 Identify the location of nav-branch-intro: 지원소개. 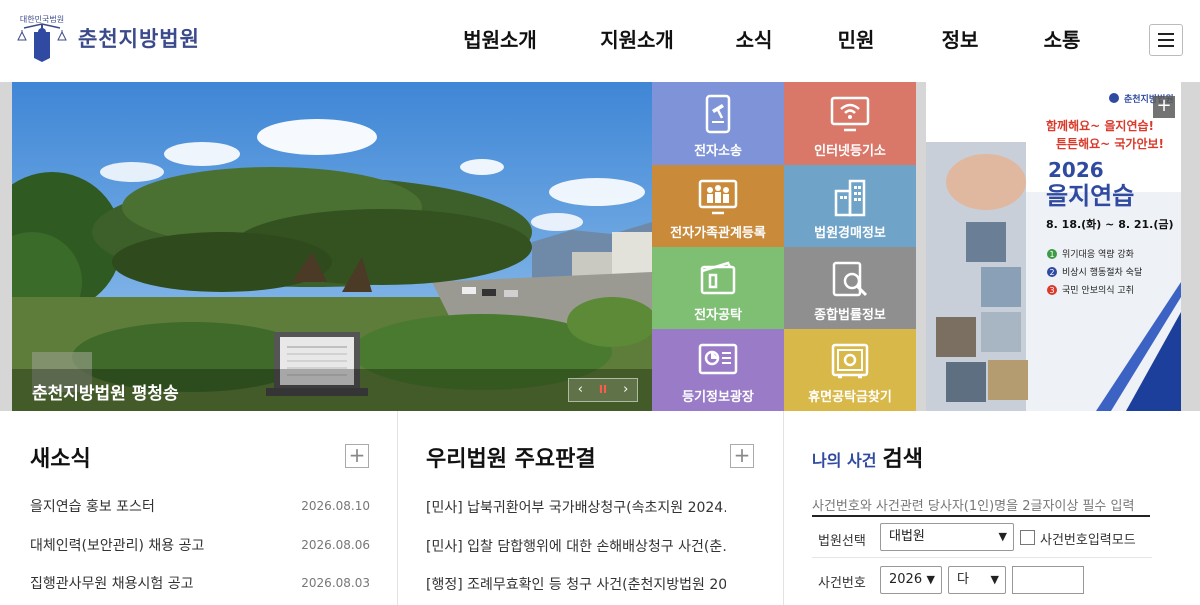
(637, 40).